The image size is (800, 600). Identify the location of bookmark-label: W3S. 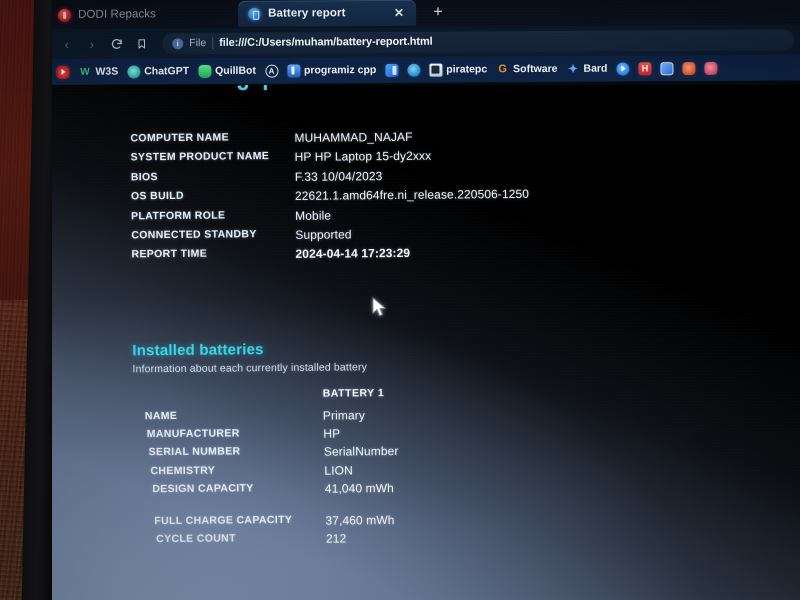
(107, 71).